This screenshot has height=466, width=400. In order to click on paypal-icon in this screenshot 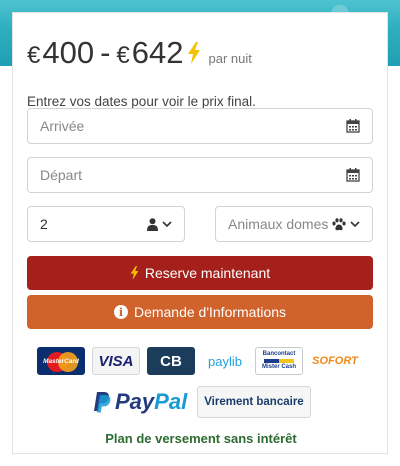, I will do `click(102, 402)`.